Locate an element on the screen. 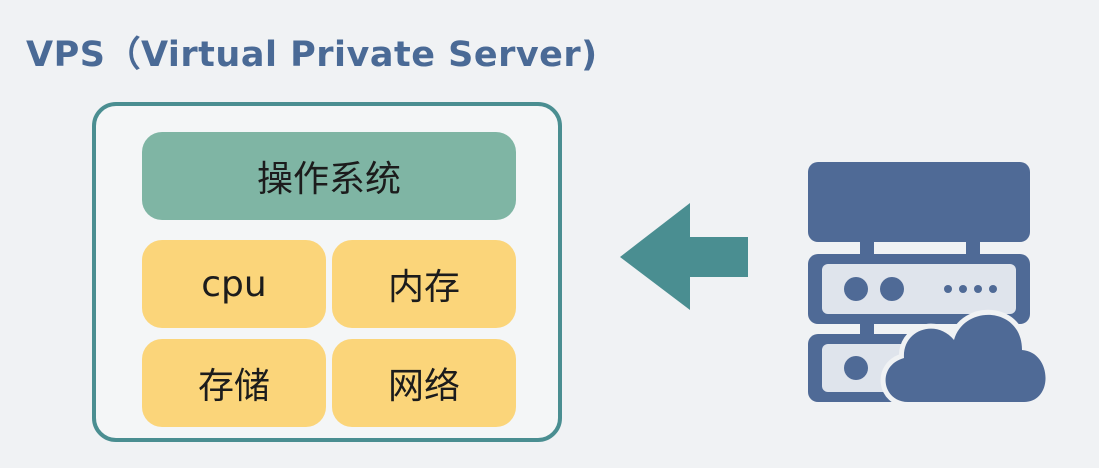 This screenshot has height=468, width=1099. resource-cpu: cpu is located at coordinates (234, 284).